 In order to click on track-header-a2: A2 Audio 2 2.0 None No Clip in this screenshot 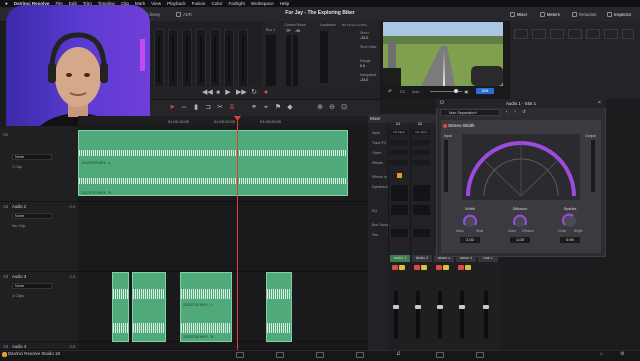, I will do `click(39, 237)`.